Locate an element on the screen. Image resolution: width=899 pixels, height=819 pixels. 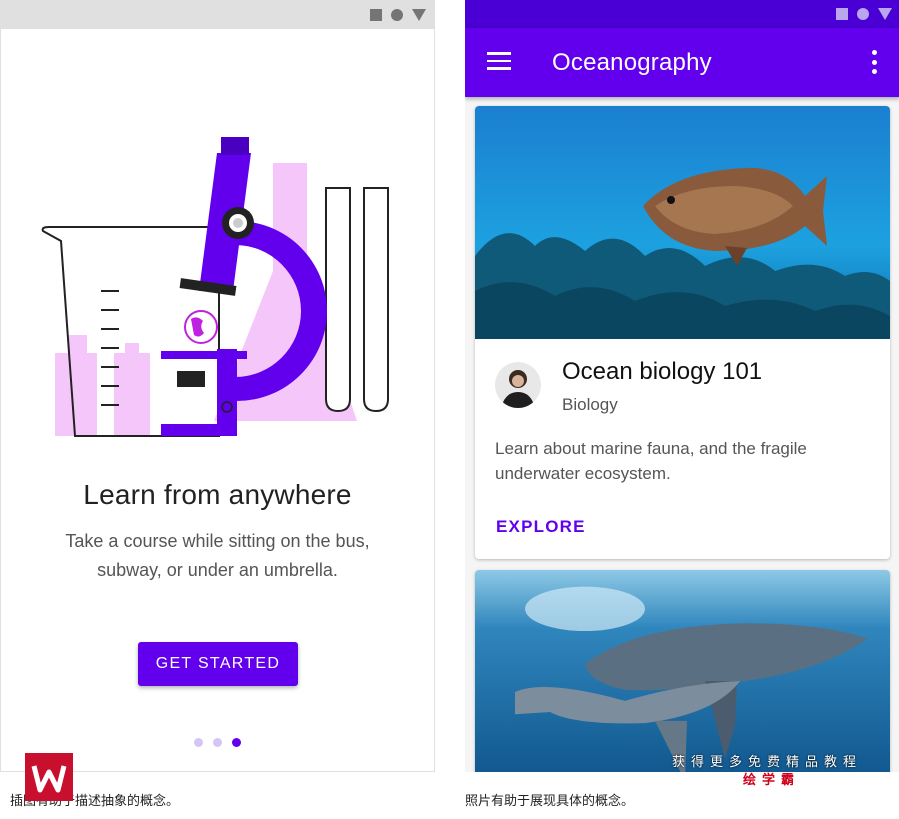
science-illustration is located at coordinates (215, 287).